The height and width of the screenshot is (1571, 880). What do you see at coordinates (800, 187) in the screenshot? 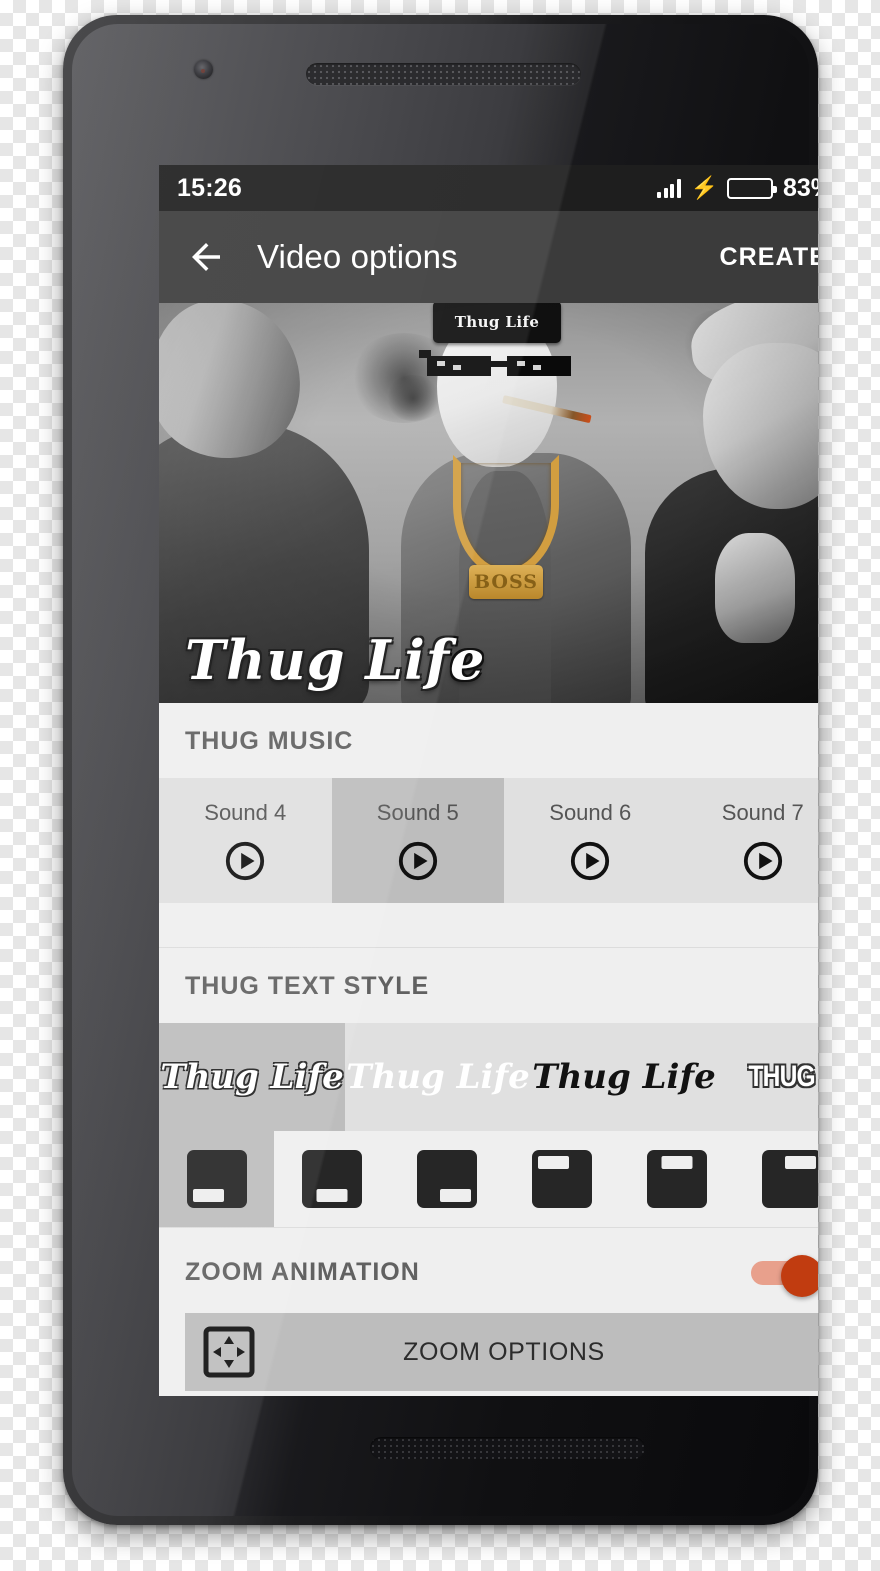
I see `battery-percent-label: 83%` at bounding box center [800, 187].